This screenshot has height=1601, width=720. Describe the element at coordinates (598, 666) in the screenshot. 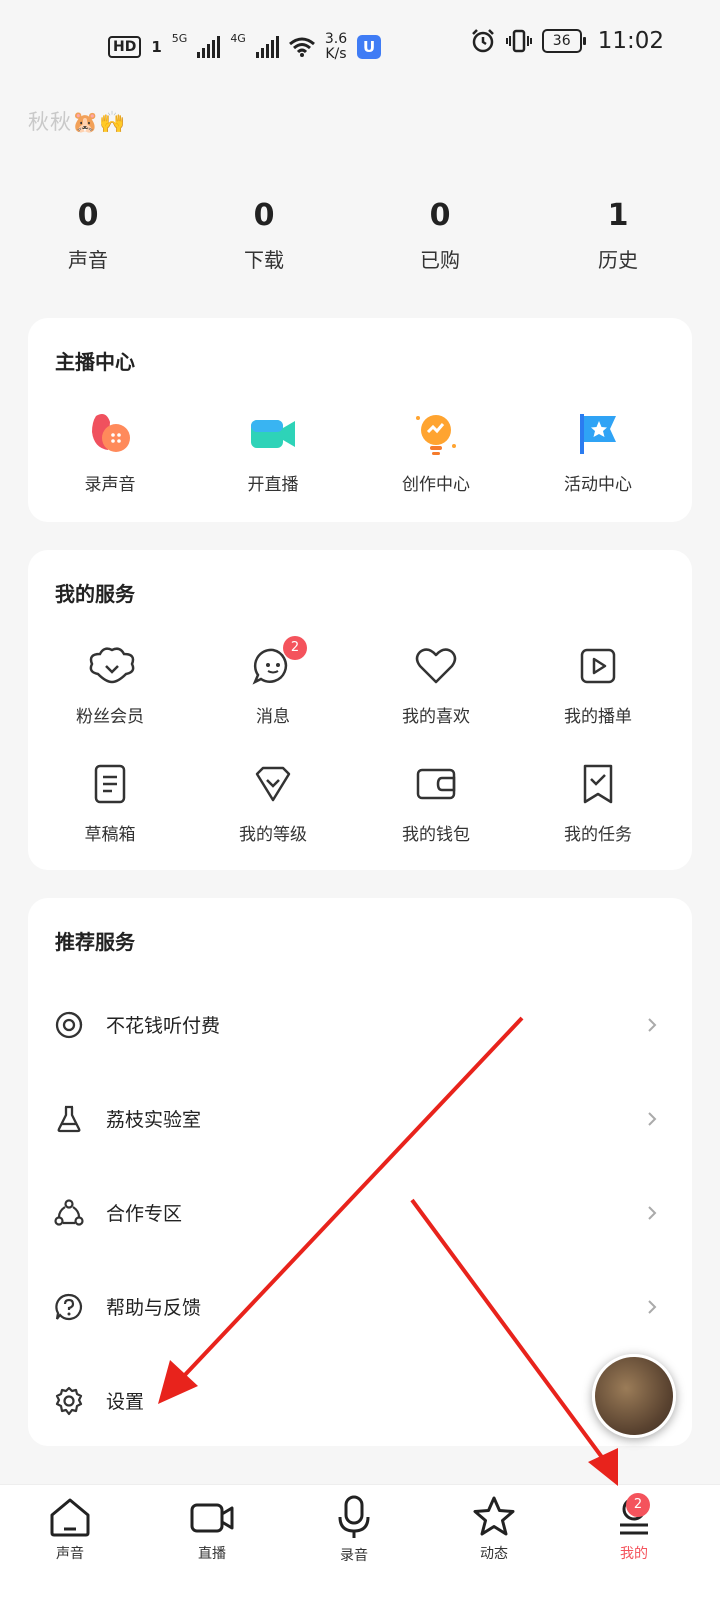

I see `playlist-icon` at that location.